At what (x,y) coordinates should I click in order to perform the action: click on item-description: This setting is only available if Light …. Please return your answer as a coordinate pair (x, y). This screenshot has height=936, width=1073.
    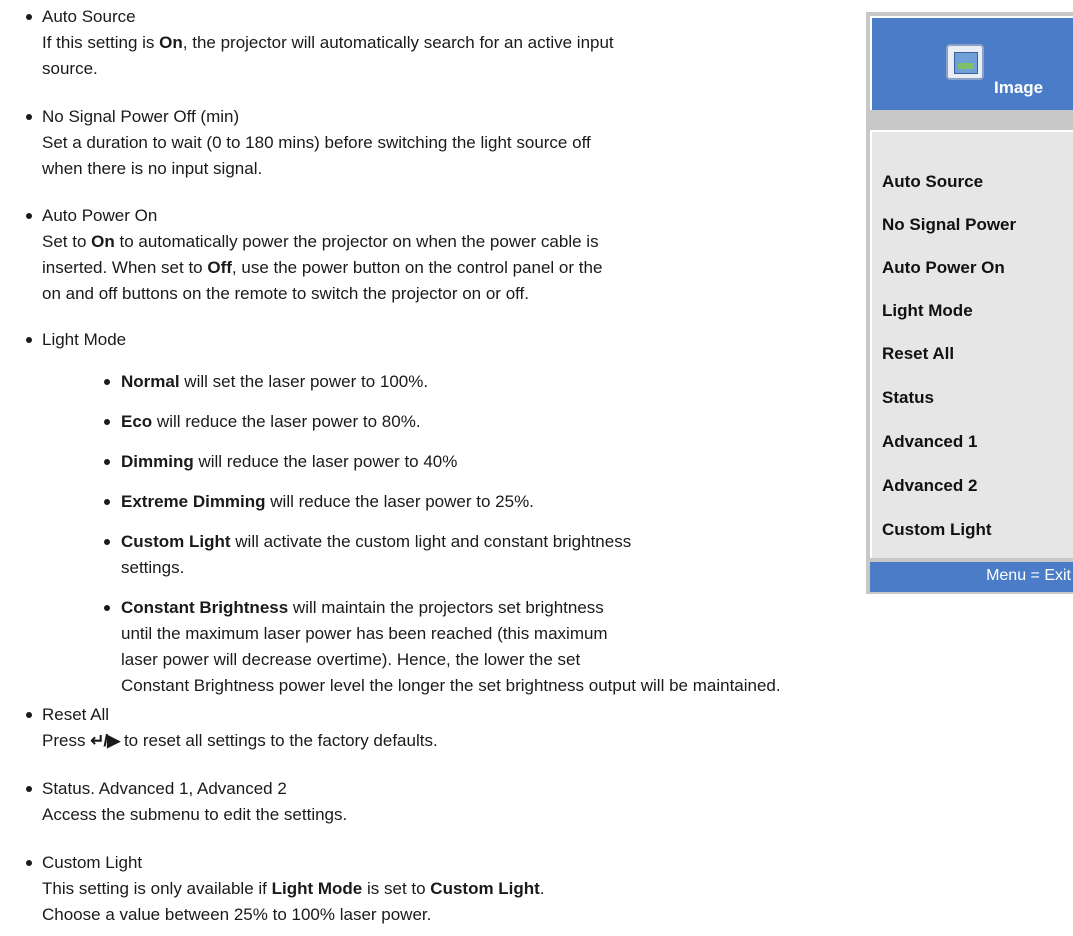
    Looking at the image, I should click on (293, 888).